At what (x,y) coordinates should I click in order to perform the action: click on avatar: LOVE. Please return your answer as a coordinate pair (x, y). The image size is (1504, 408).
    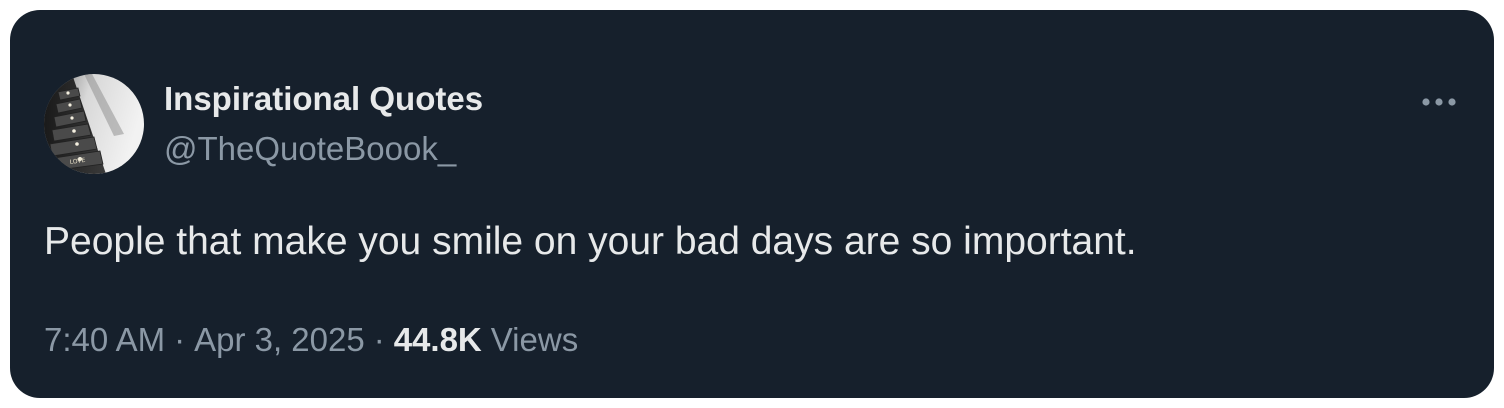
    Looking at the image, I should click on (94, 124).